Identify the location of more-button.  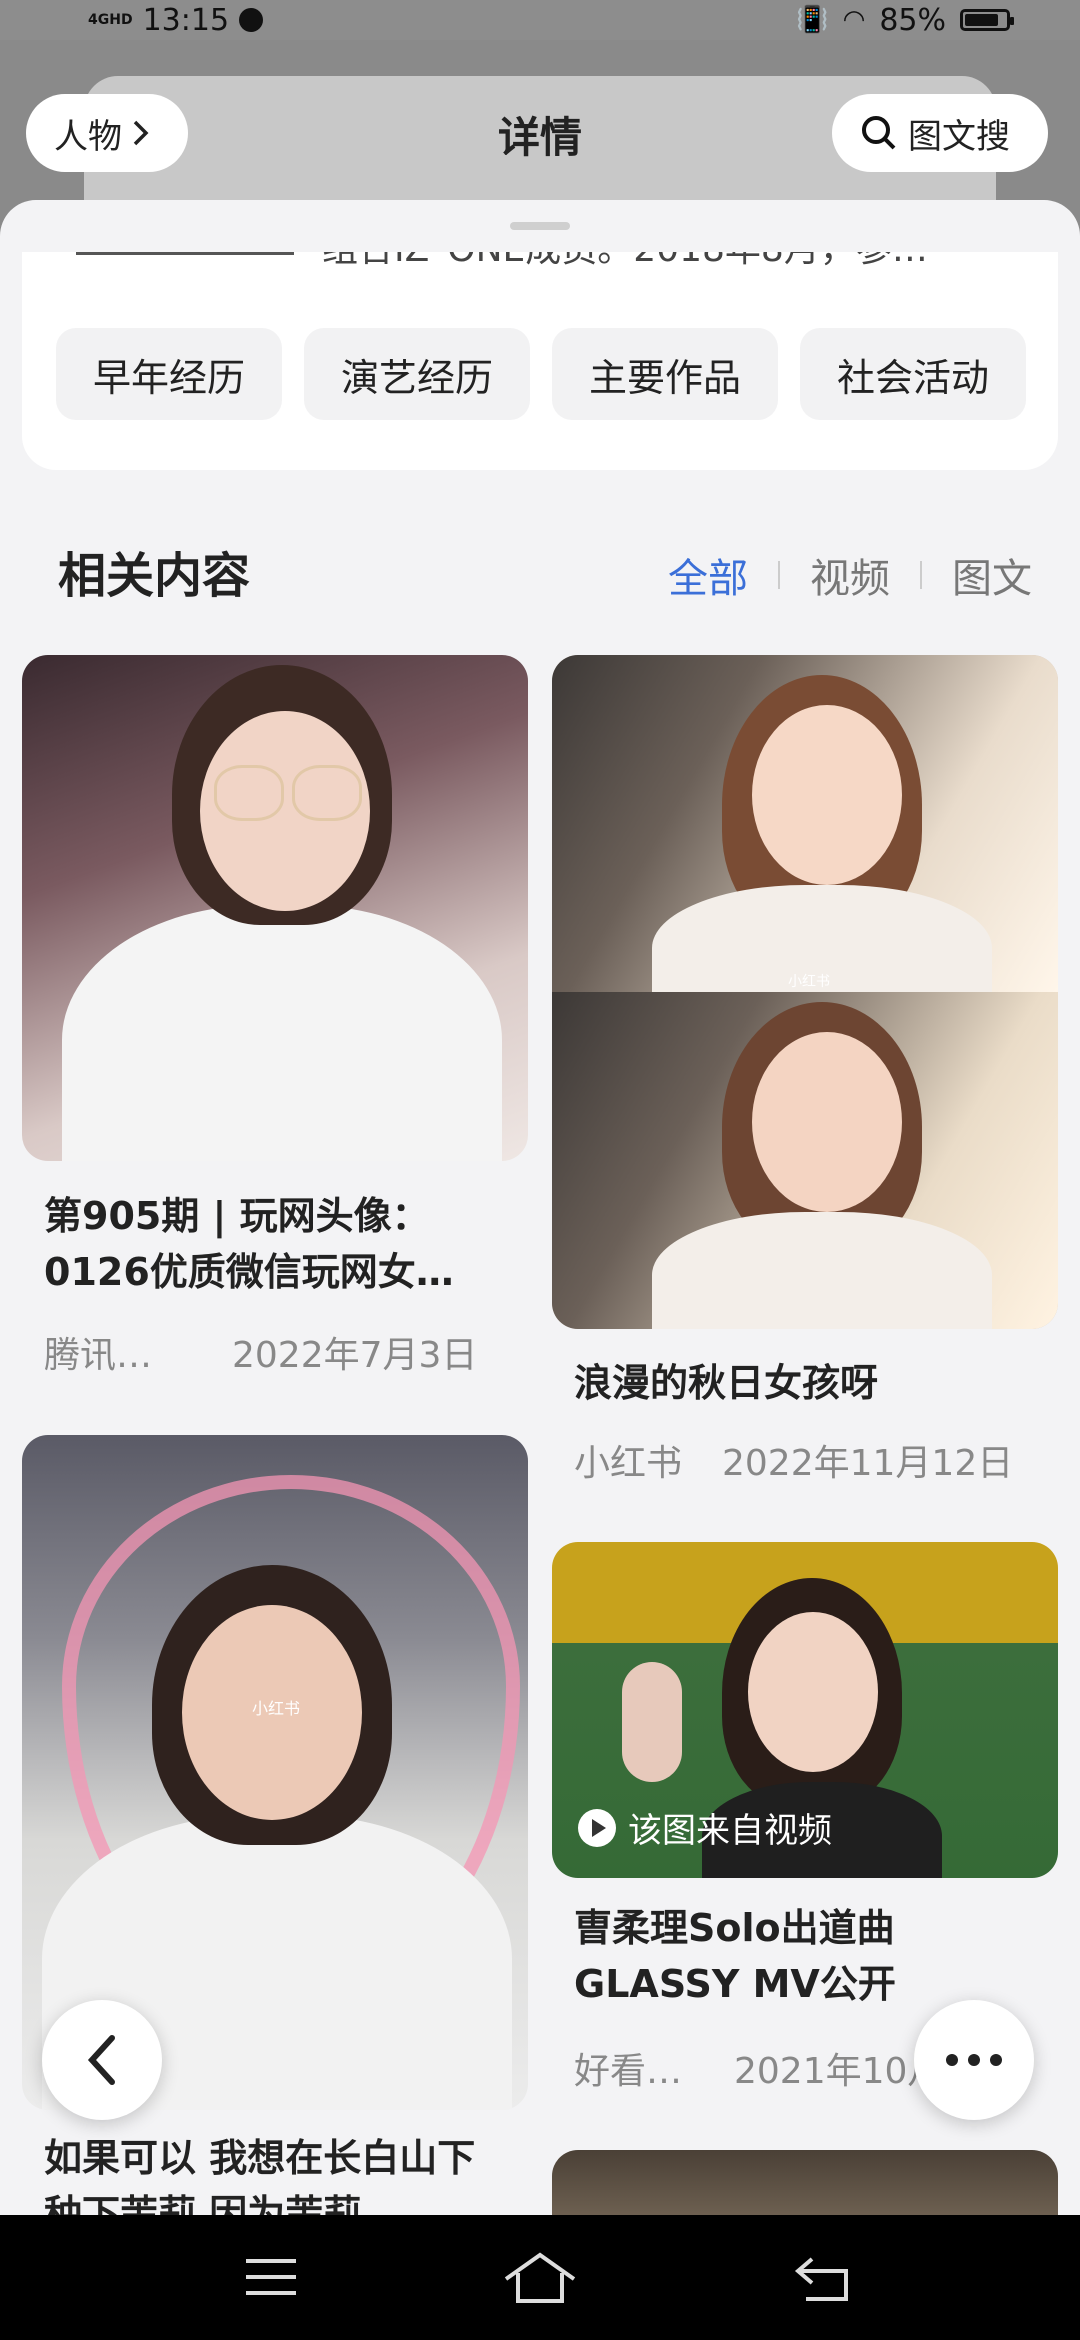
(974, 2060).